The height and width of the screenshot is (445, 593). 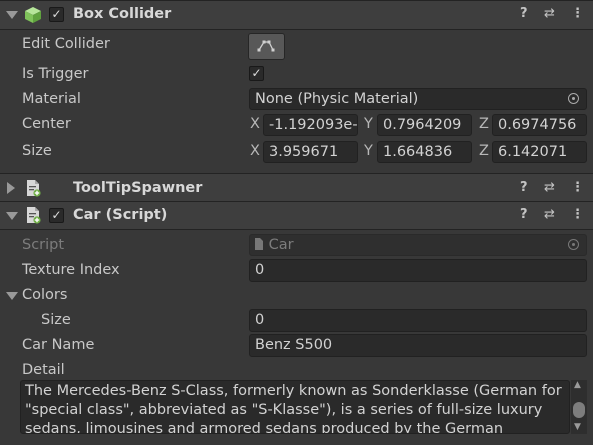 What do you see at coordinates (56, 320) in the screenshot?
I see `colors-size-label: Size` at bounding box center [56, 320].